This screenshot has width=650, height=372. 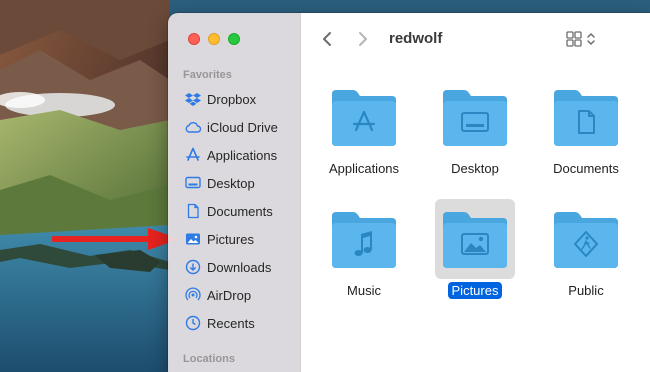 I want to click on folder-item-applications: Applications, so click(x=364, y=138).